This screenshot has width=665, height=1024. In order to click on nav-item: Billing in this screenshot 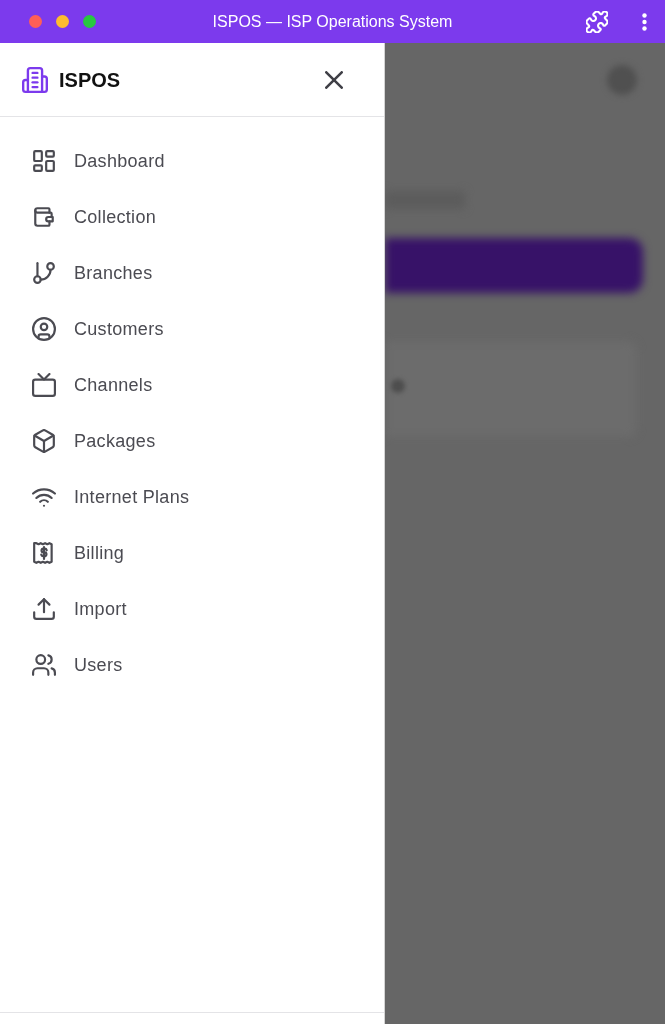, I will do `click(192, 553)`.